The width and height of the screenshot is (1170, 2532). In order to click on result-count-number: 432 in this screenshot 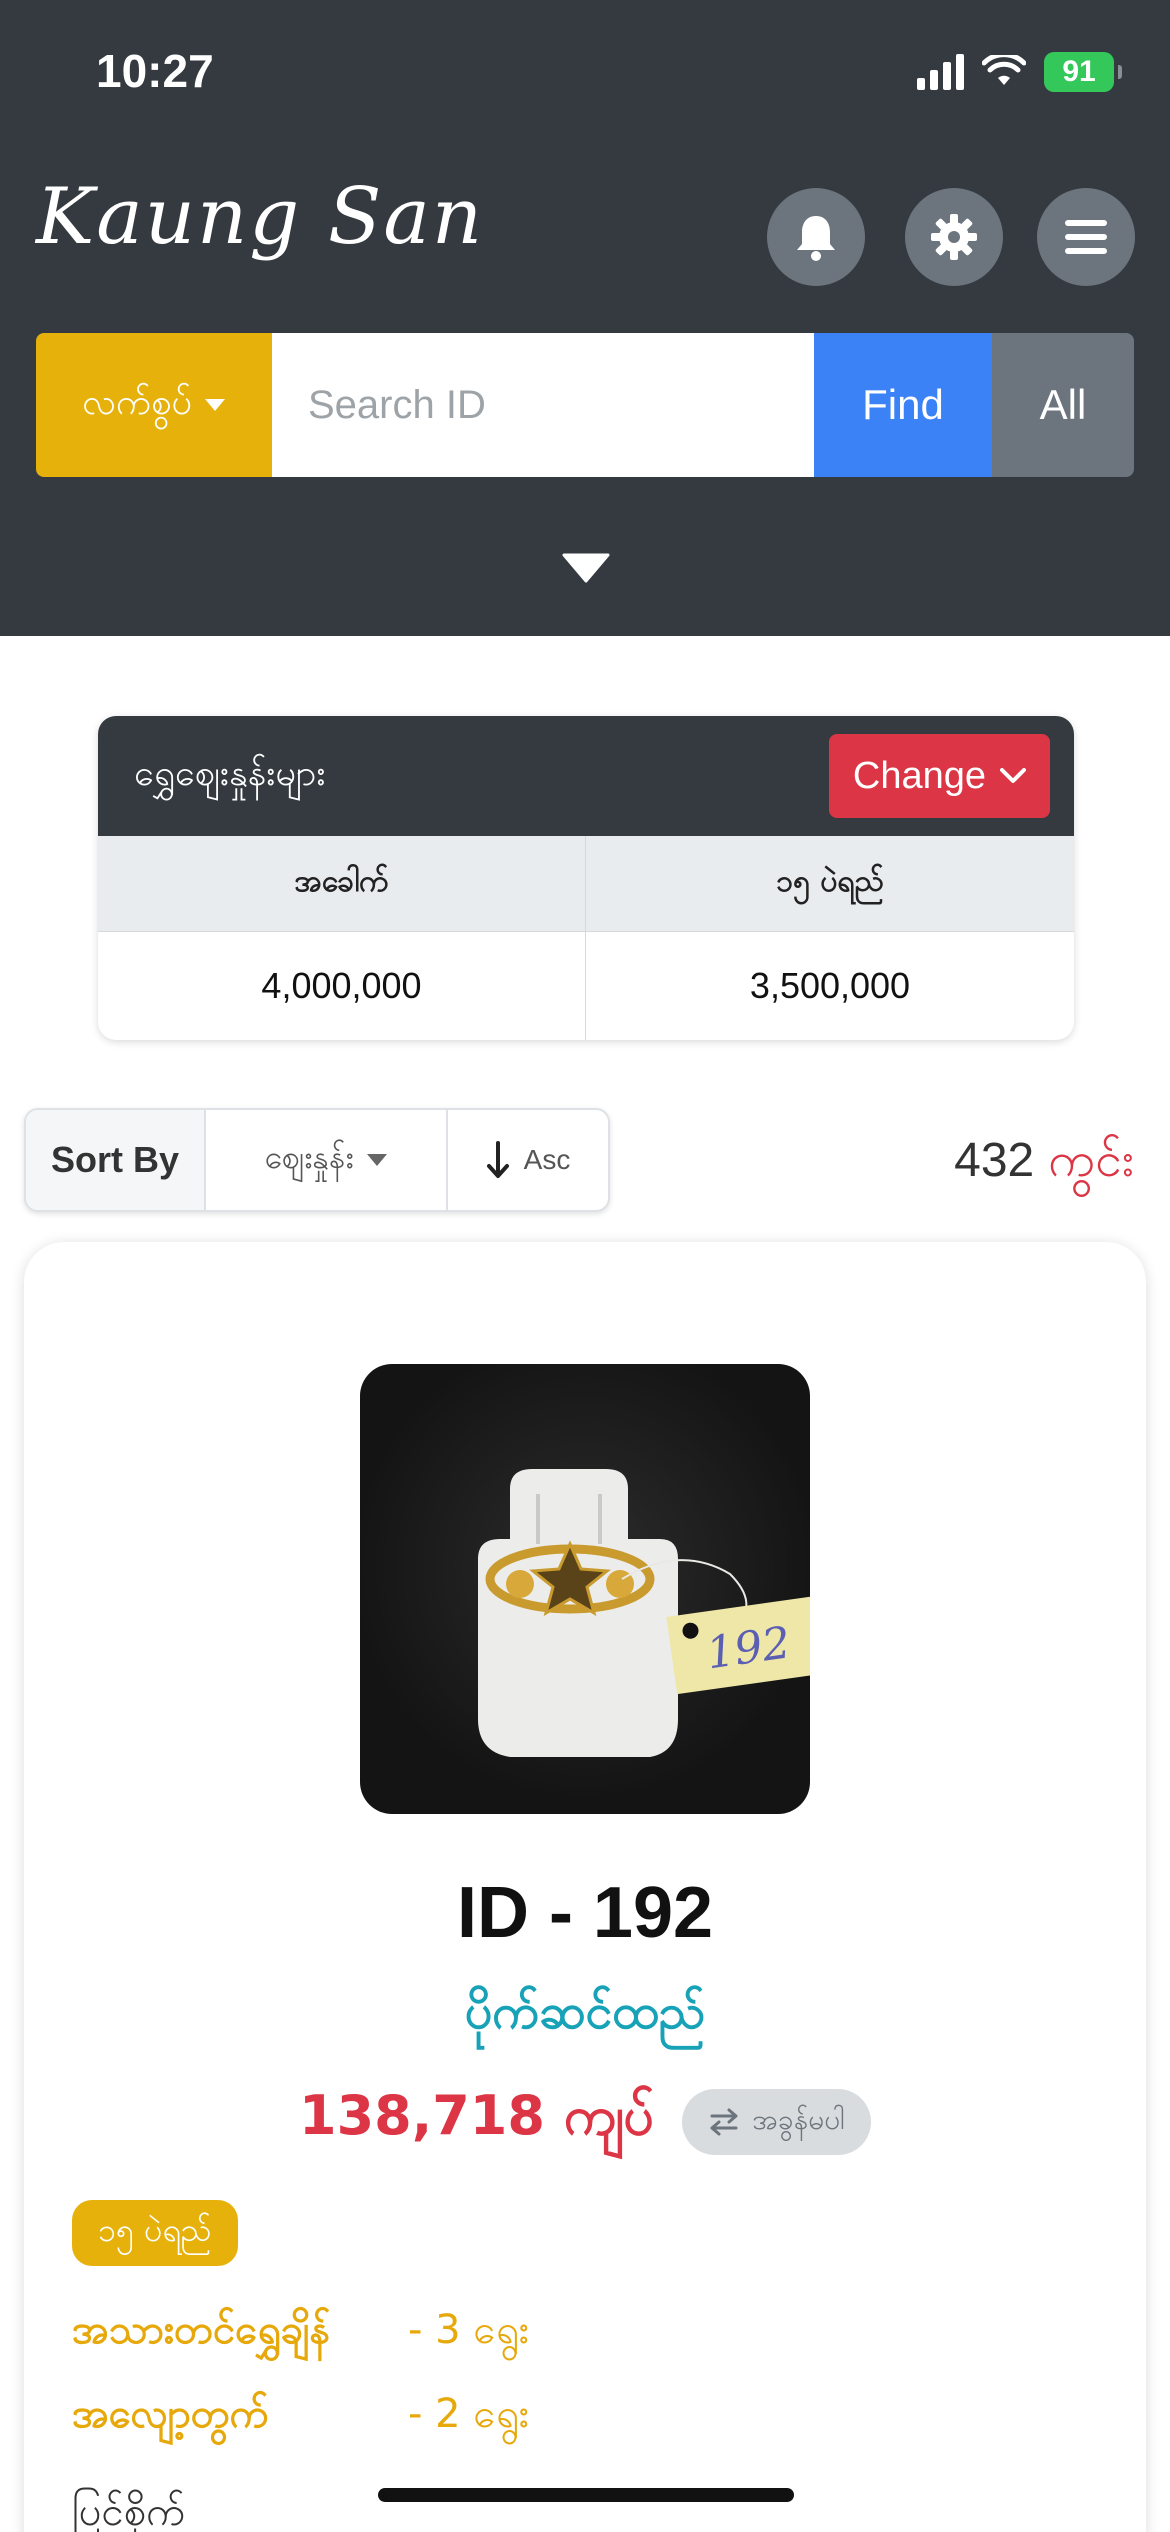, I will do `click(994, 1160)`.